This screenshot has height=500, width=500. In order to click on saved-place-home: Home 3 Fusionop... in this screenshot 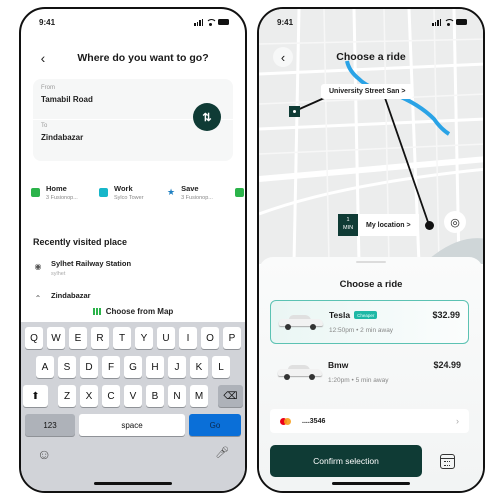, I will do `click(61, 192)`.